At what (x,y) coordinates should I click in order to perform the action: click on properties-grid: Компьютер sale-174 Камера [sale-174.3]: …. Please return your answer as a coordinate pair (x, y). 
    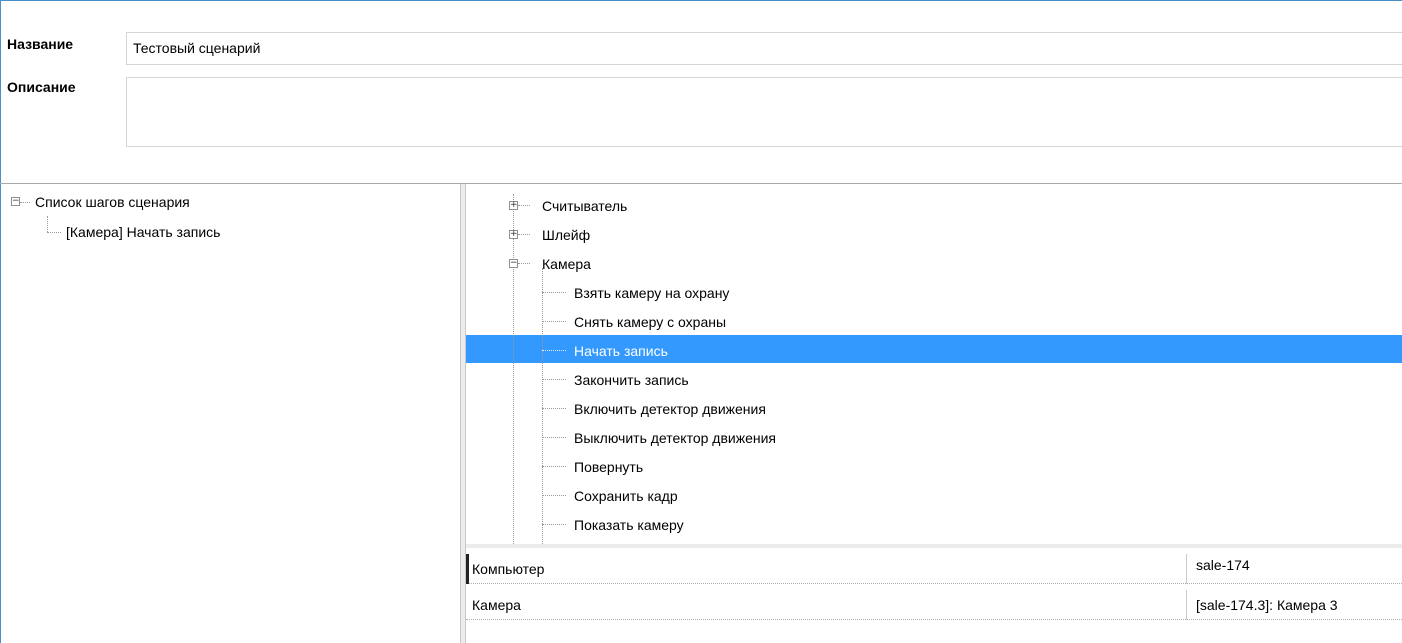
    Looking at the image, I should click on (934, 595).